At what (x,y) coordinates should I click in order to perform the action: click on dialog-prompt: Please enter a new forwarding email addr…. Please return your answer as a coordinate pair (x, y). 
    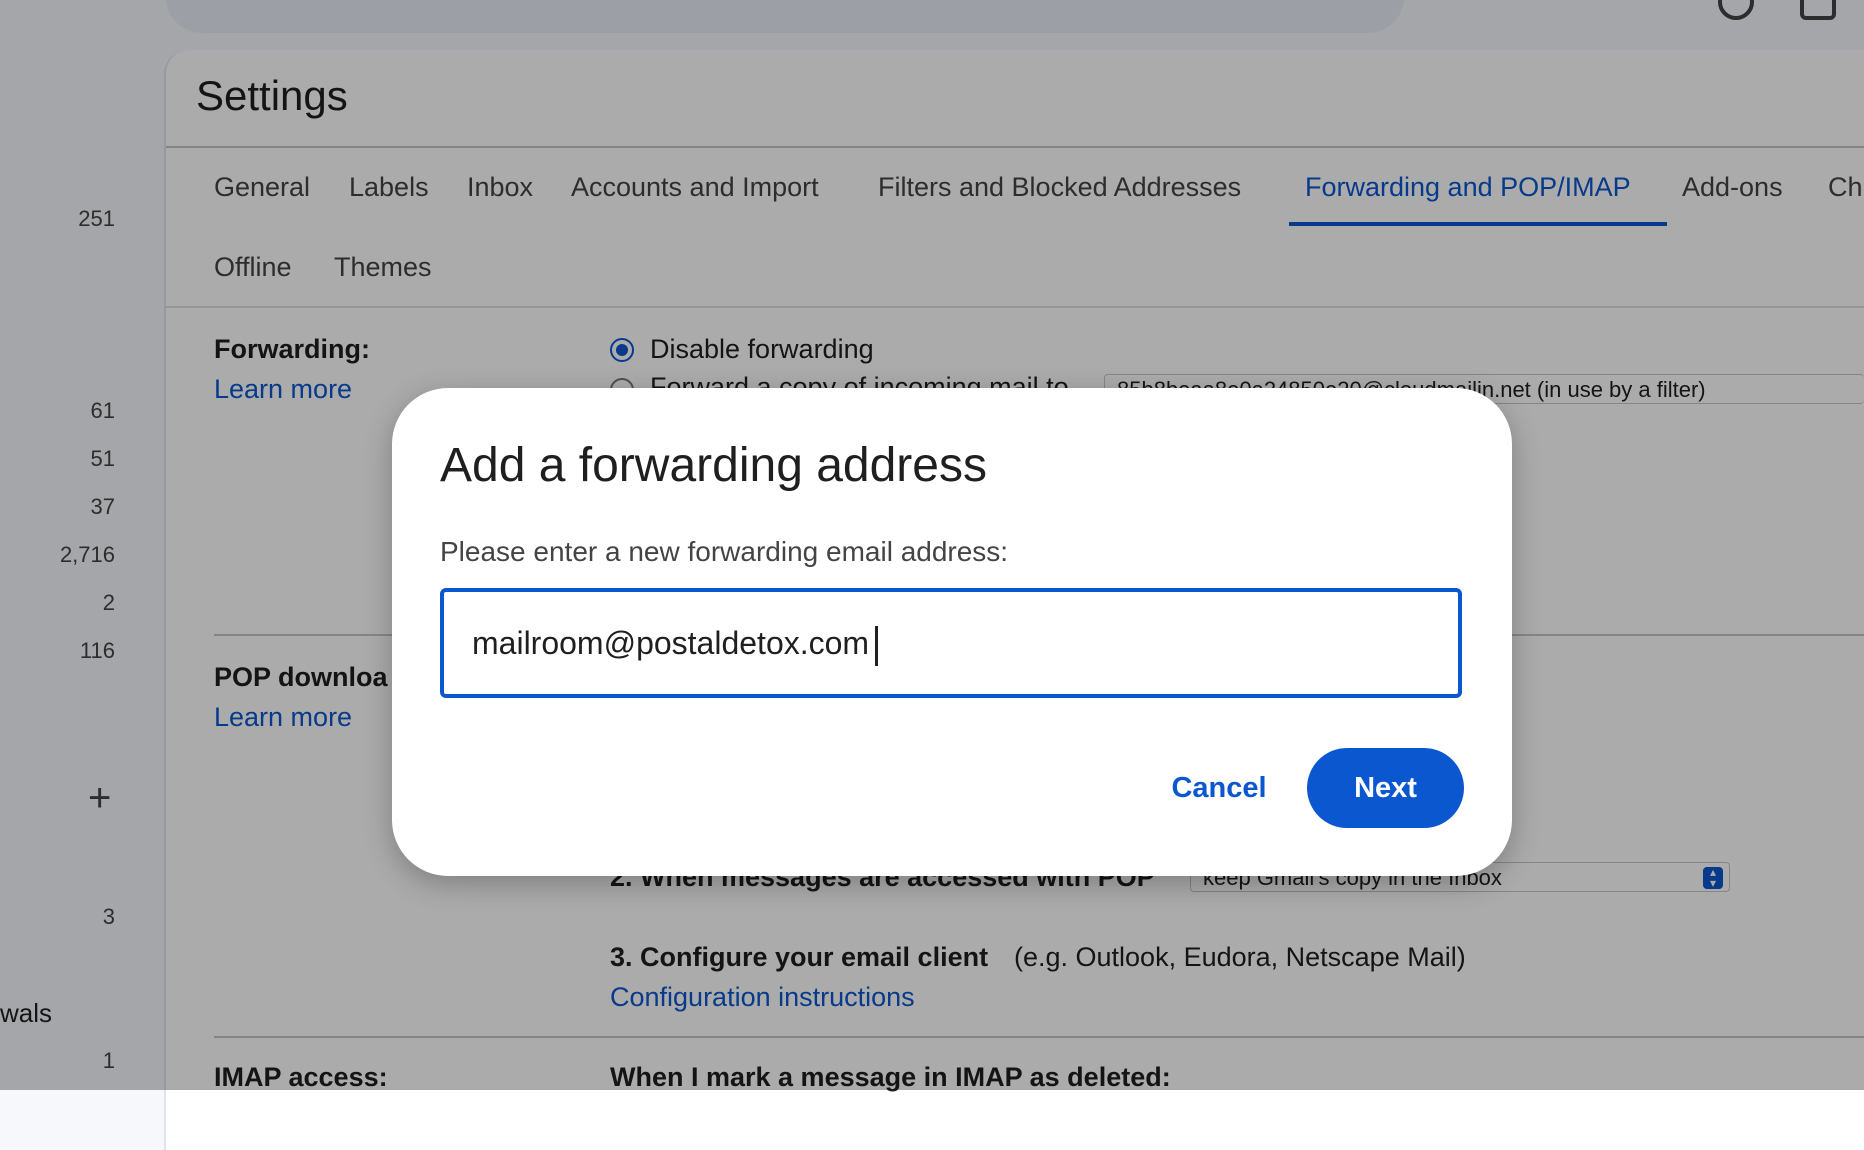
    Looking at the image, I should click on (724, 551).